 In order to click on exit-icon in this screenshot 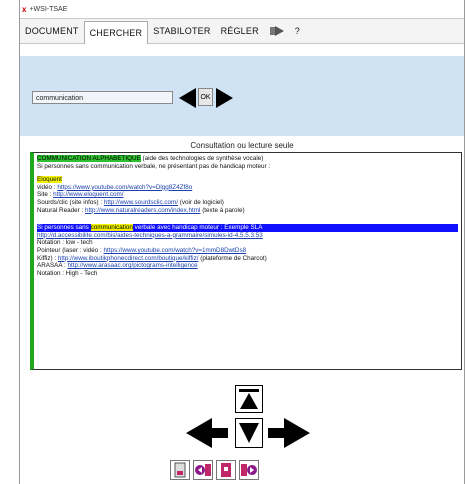, I will do `click(277, 31)`.